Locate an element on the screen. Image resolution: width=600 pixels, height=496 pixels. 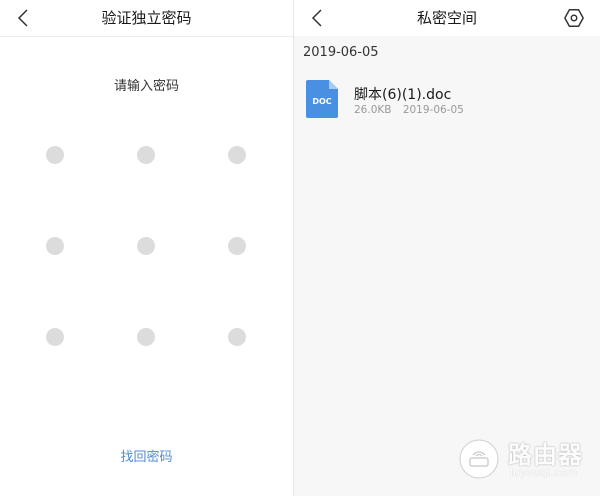
page-title: 私密空间 is located at coordinates (446, 18).